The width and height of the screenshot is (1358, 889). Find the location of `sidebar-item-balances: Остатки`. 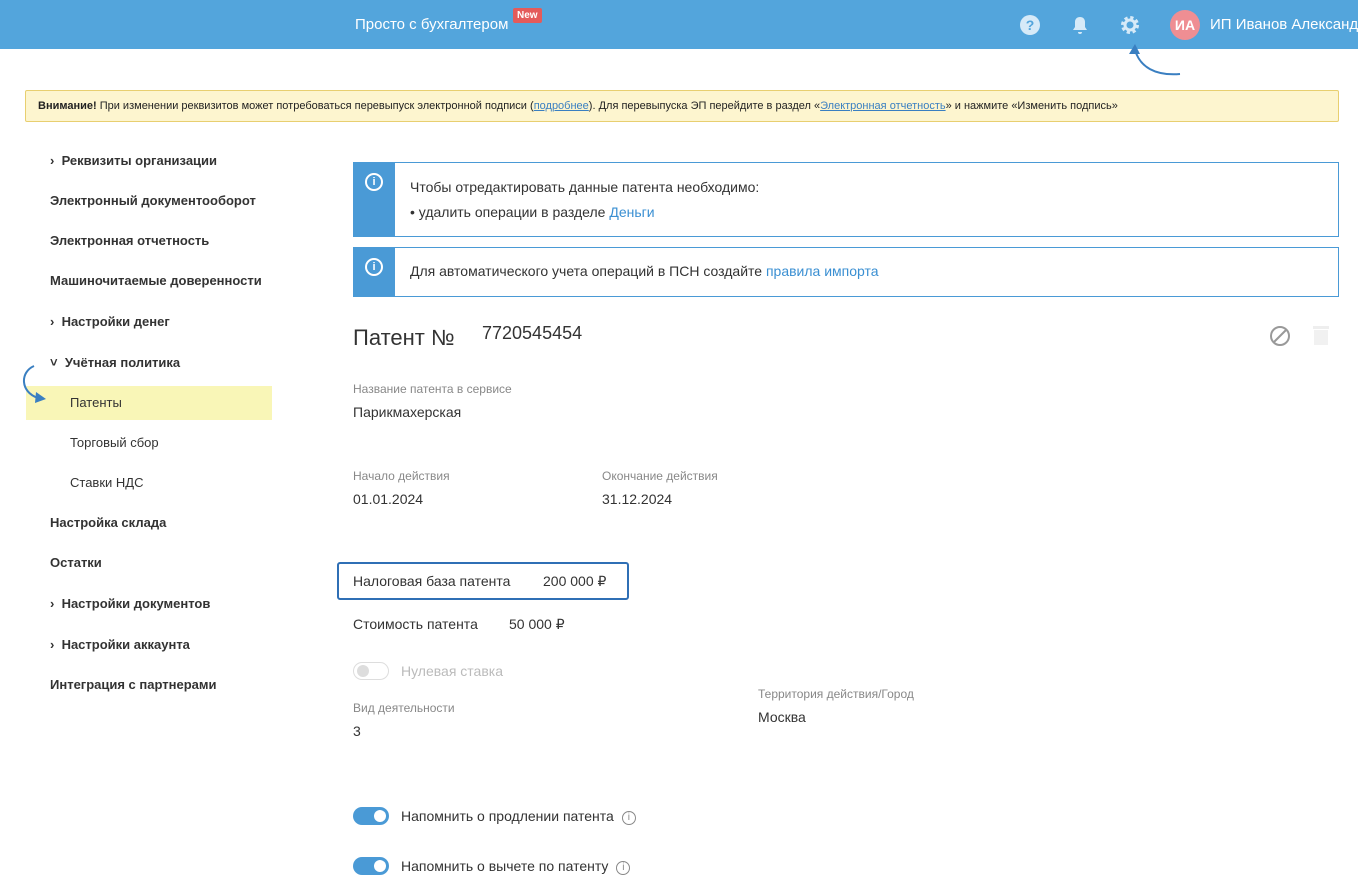

sidebar-item-balances: Остатки is located at coordinates (76, 562).